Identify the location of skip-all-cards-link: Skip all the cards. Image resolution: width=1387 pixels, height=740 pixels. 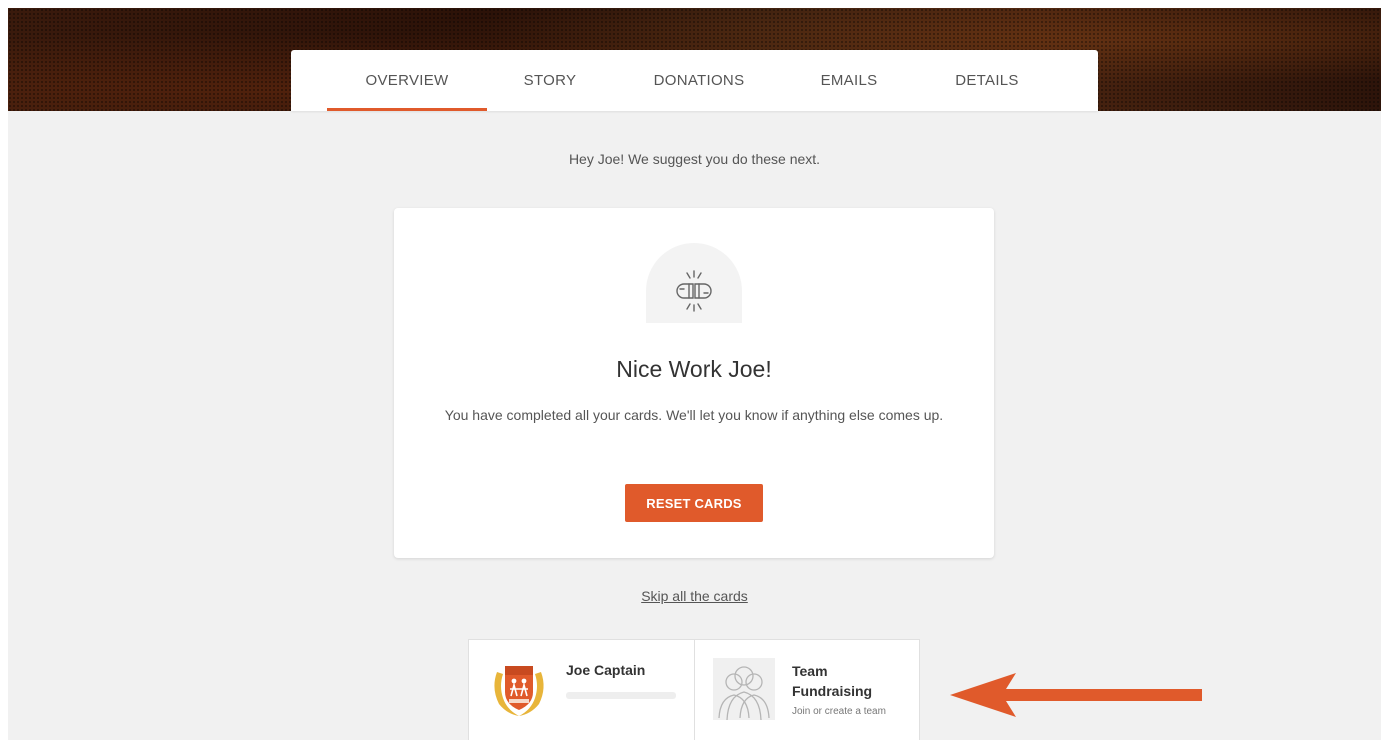
(694, 596).